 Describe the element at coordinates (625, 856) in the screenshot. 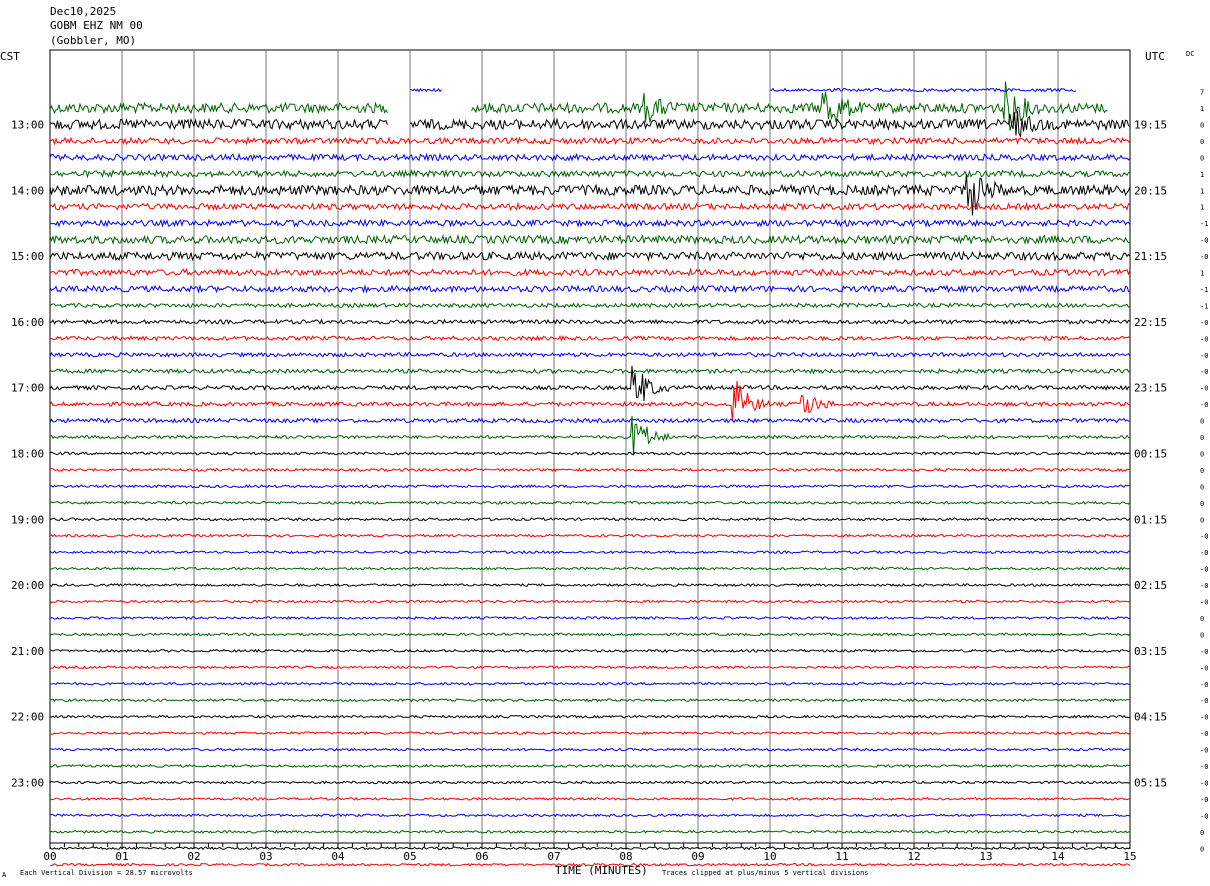

I see `x-tick-label: 08` at that location.